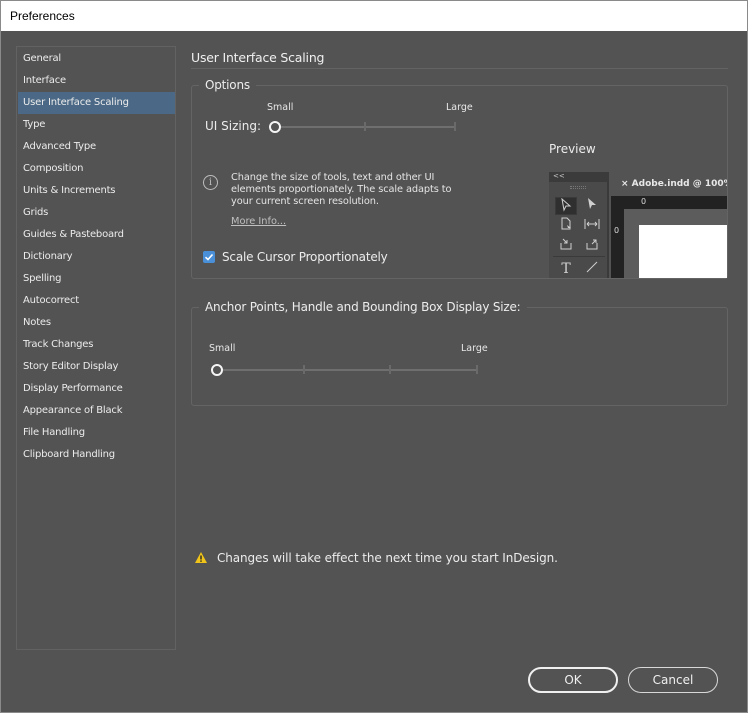  Describe the element at coordinates (258, 57) in the screenshot. I see `section-title: User Interface Scaling` at that location.